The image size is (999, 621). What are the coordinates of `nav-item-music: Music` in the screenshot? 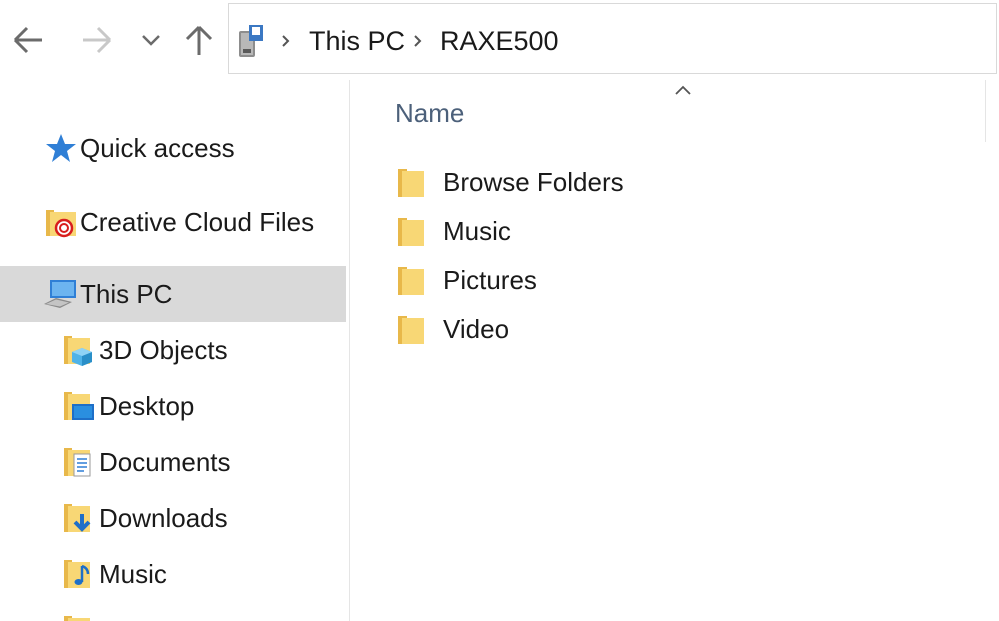 It's located at (173, 574).